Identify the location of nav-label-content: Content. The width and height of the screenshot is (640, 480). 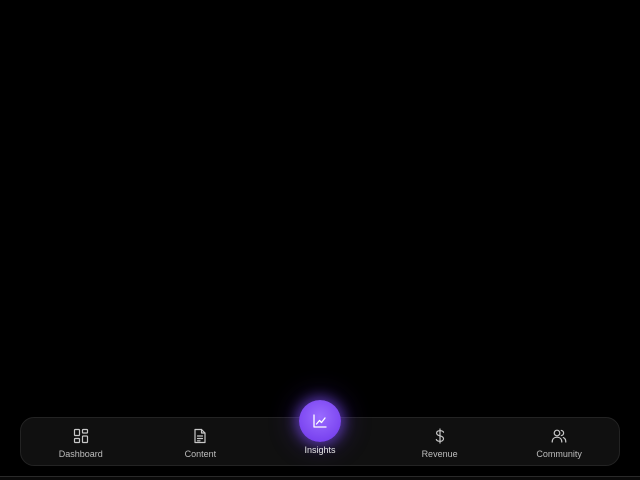
(200, 454).